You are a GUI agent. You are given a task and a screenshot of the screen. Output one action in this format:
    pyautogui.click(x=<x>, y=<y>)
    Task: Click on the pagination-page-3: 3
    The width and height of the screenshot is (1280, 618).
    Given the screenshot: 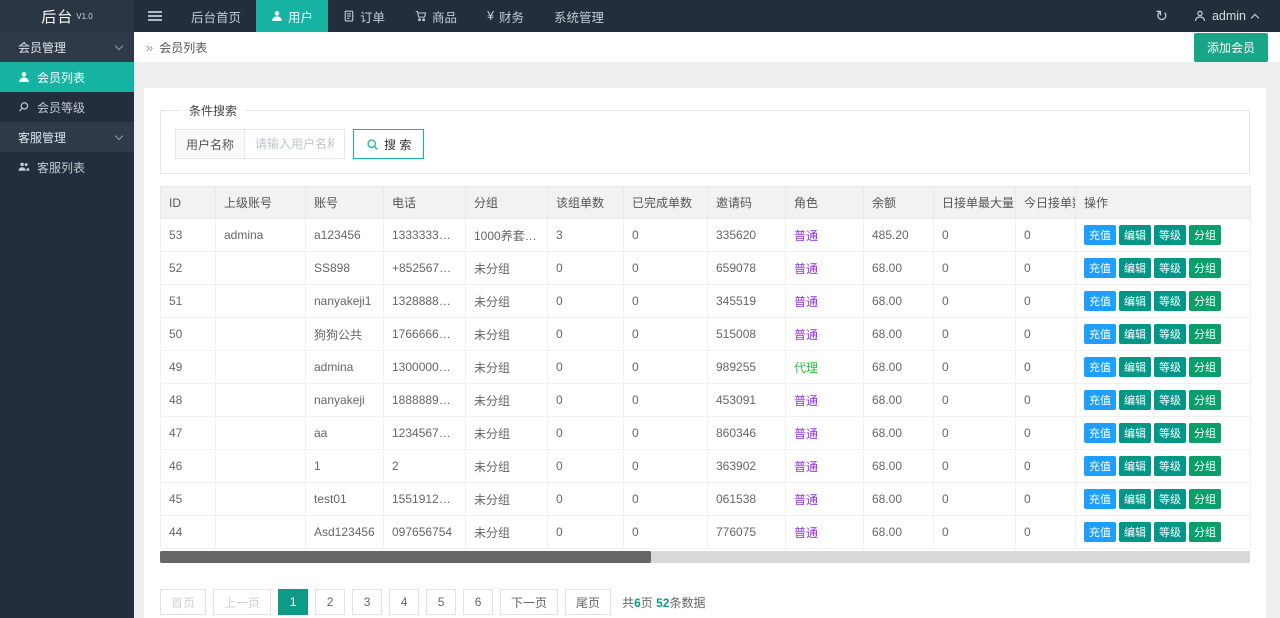 What is the action you would take?
    pyautogui.click(x=367, y=602)
    